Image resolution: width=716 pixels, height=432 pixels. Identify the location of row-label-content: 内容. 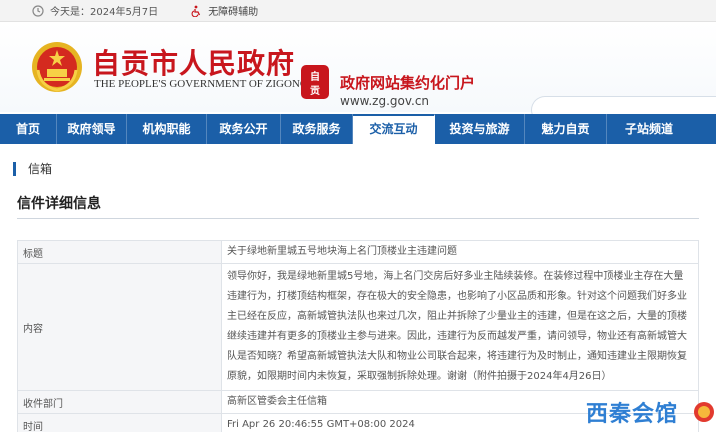
(119, 327).